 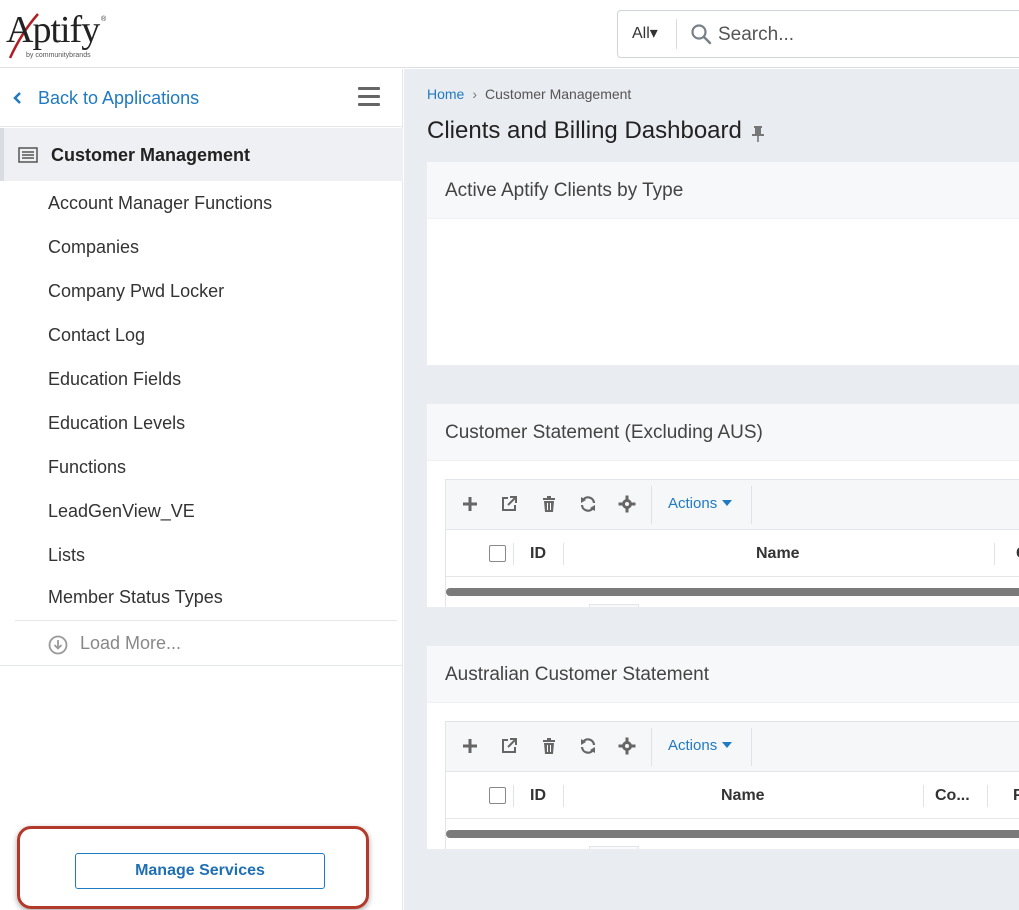 I want to click on sidebar-item-member-status-types: Member Status Types, so click(x=201, y=598).